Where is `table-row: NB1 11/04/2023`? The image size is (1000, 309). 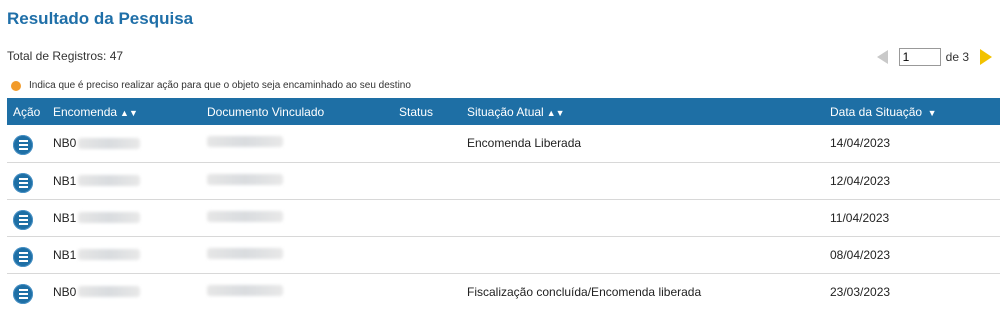 table-row: NB1 11/04/2023 is located at coordinates (503, 217).